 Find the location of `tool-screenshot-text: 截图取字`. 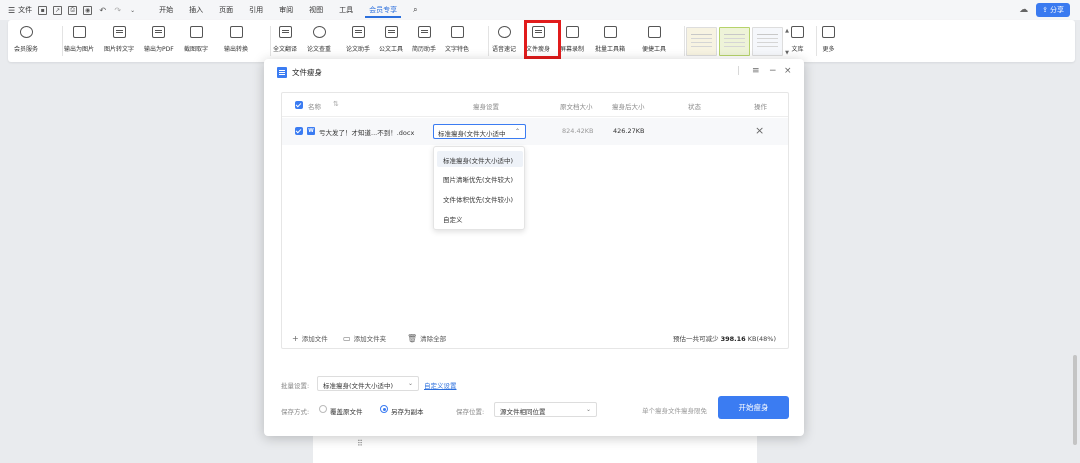

tool-screenshot-text: 截图取字 is located at coordinates (196, 41).